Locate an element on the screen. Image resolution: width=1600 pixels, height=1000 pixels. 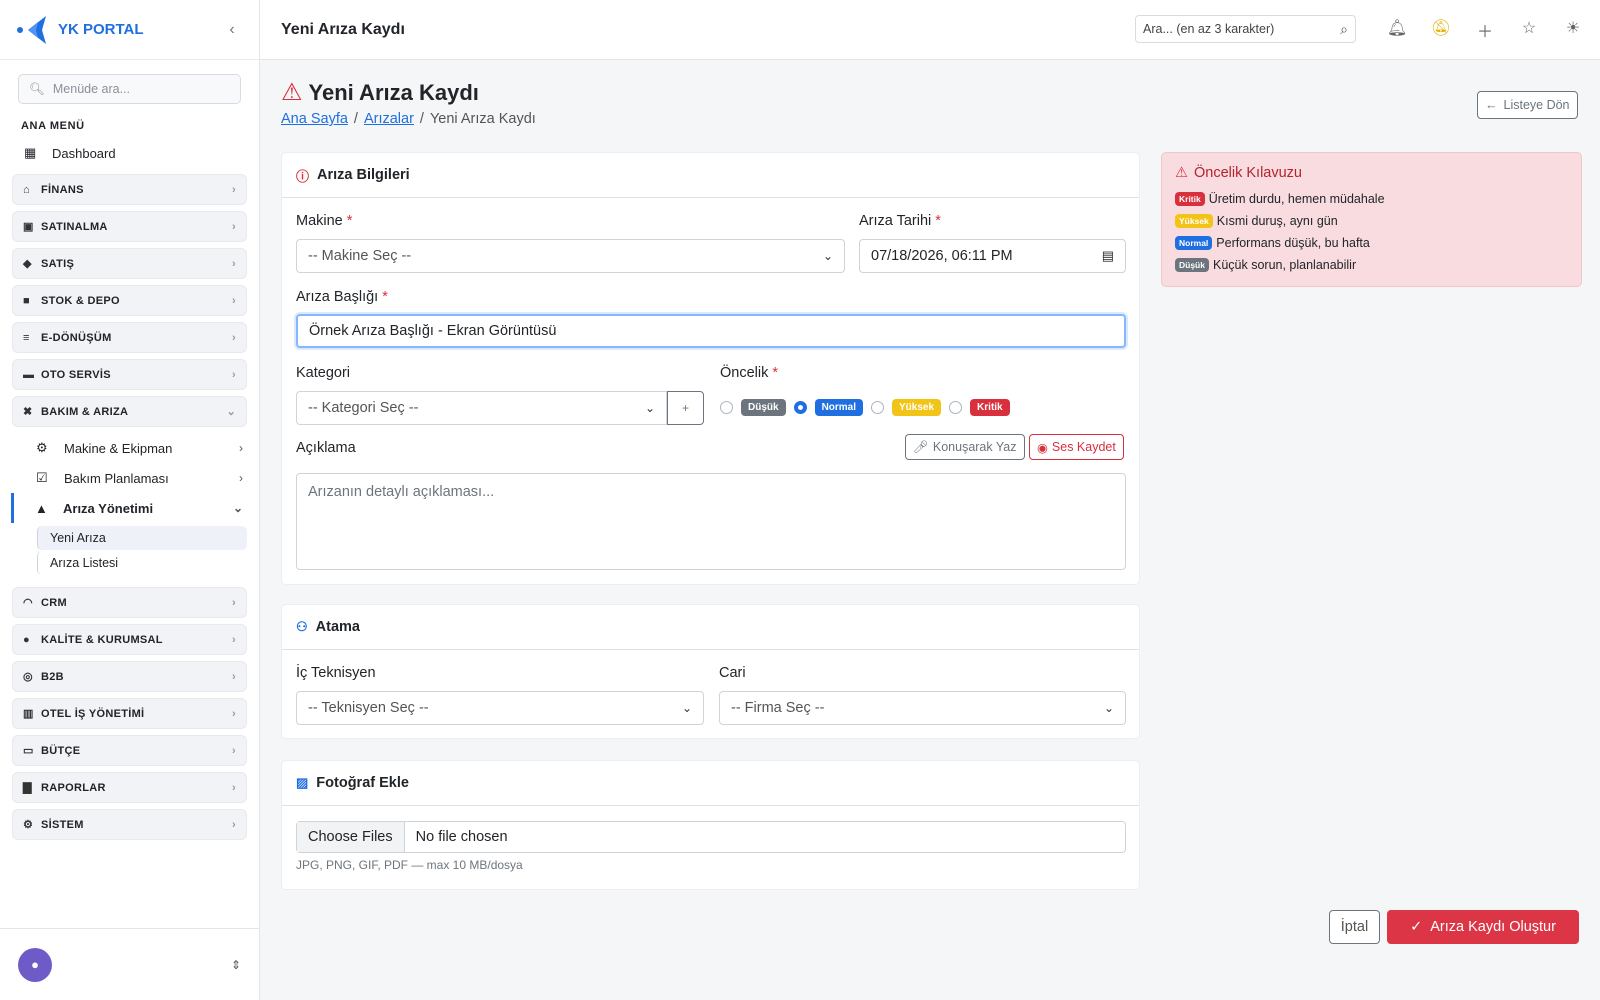
sidebar-group-label: STOK & DEPO is located at coordinates (80, 300).